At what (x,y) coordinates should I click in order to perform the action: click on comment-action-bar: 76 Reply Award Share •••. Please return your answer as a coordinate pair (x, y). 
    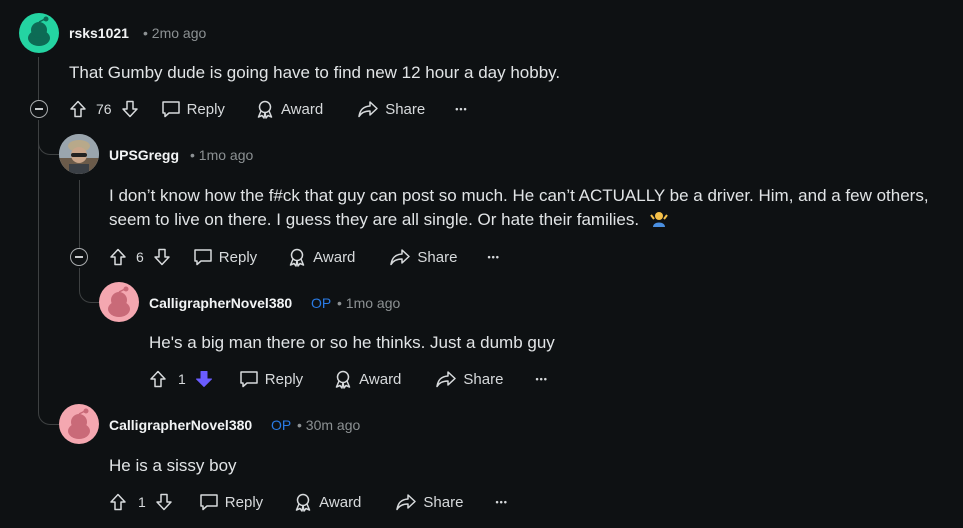
    Looking at the image, I should click on (268, 109).